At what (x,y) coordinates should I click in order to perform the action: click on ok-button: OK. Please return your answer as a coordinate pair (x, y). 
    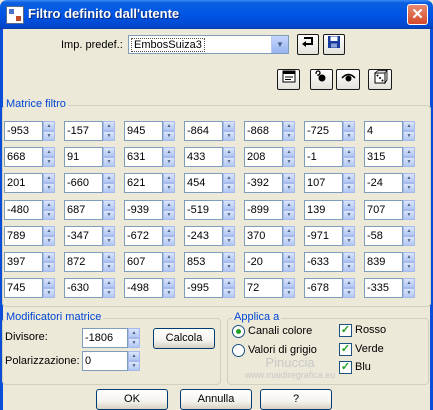
    Looking at the image, I should click on (132, 399).